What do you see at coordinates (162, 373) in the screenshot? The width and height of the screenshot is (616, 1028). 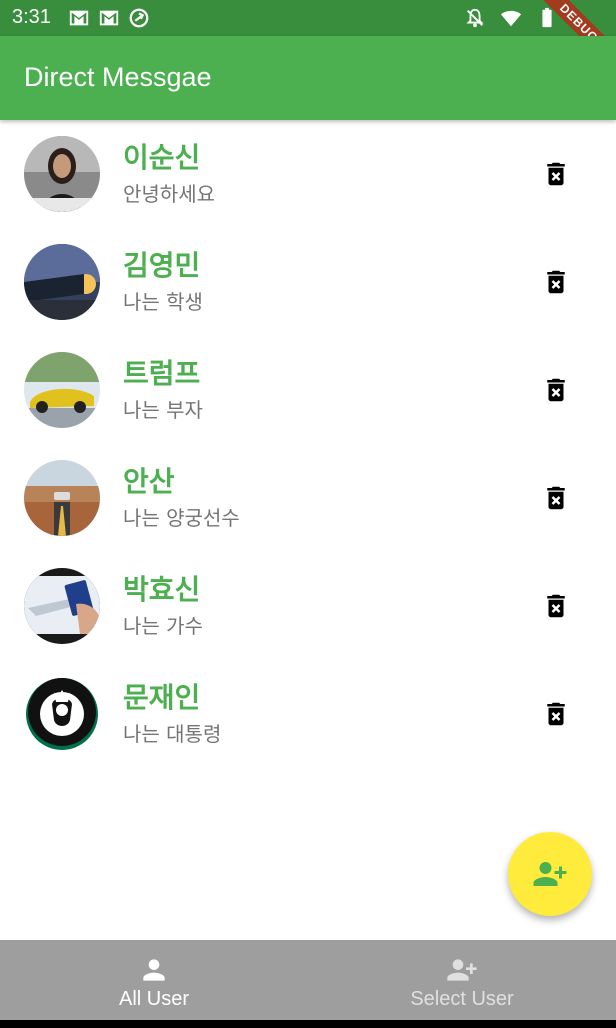 I see `user-name: 트럼프` at bounding box center [162, 373].